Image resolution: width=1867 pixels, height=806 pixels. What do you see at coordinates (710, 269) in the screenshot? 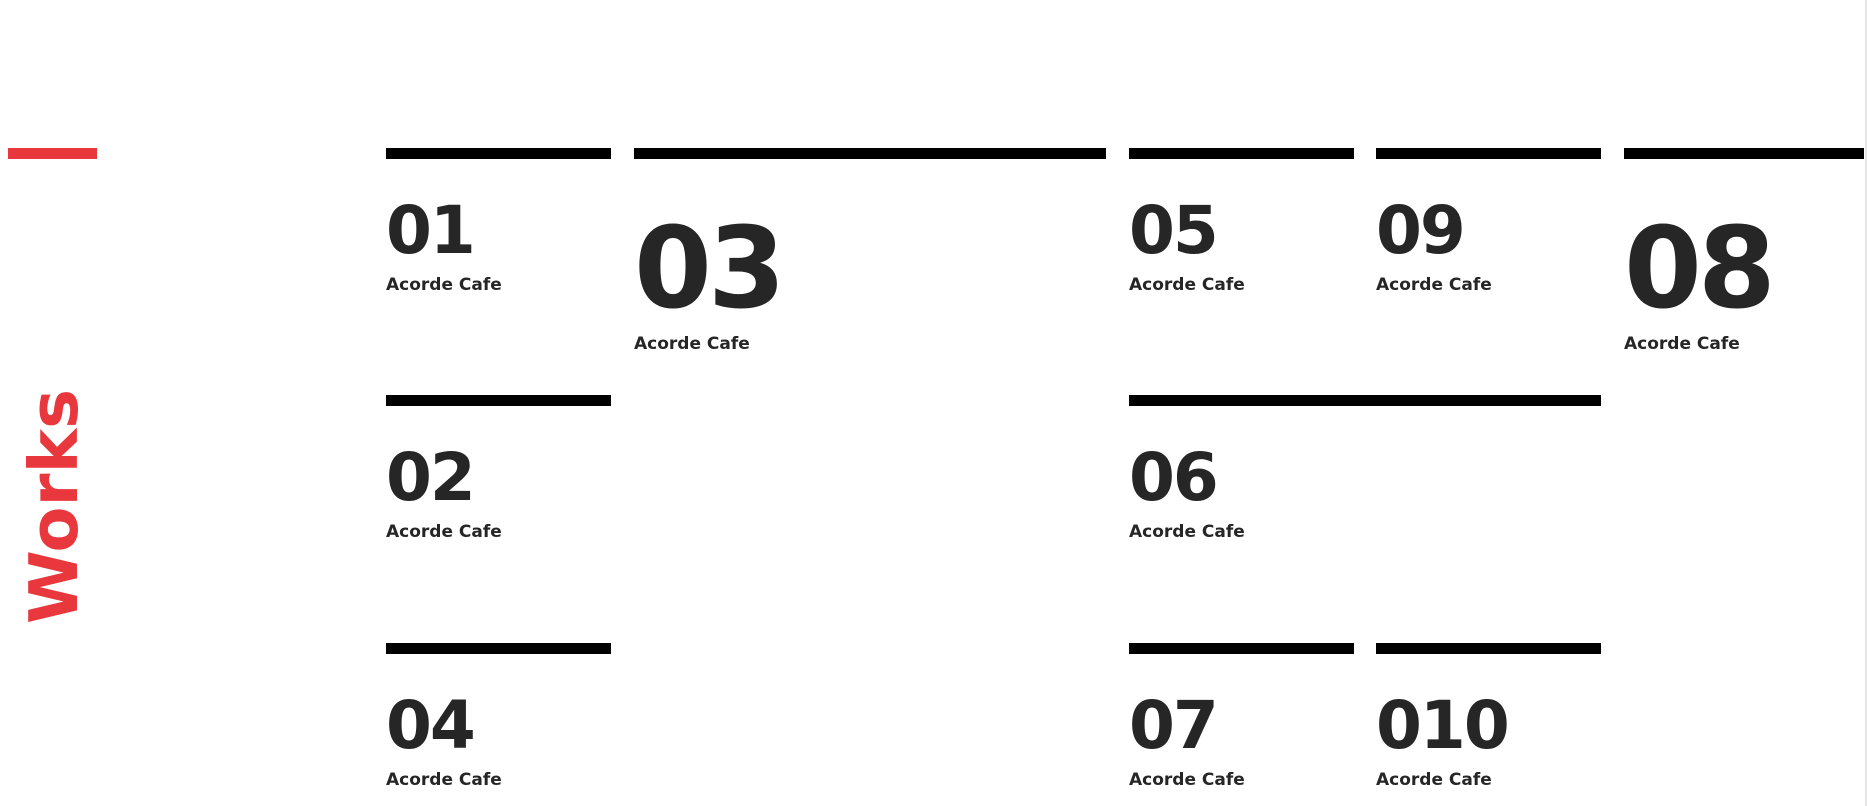
I see `work-number: 03` at bounding box center [710, 269].